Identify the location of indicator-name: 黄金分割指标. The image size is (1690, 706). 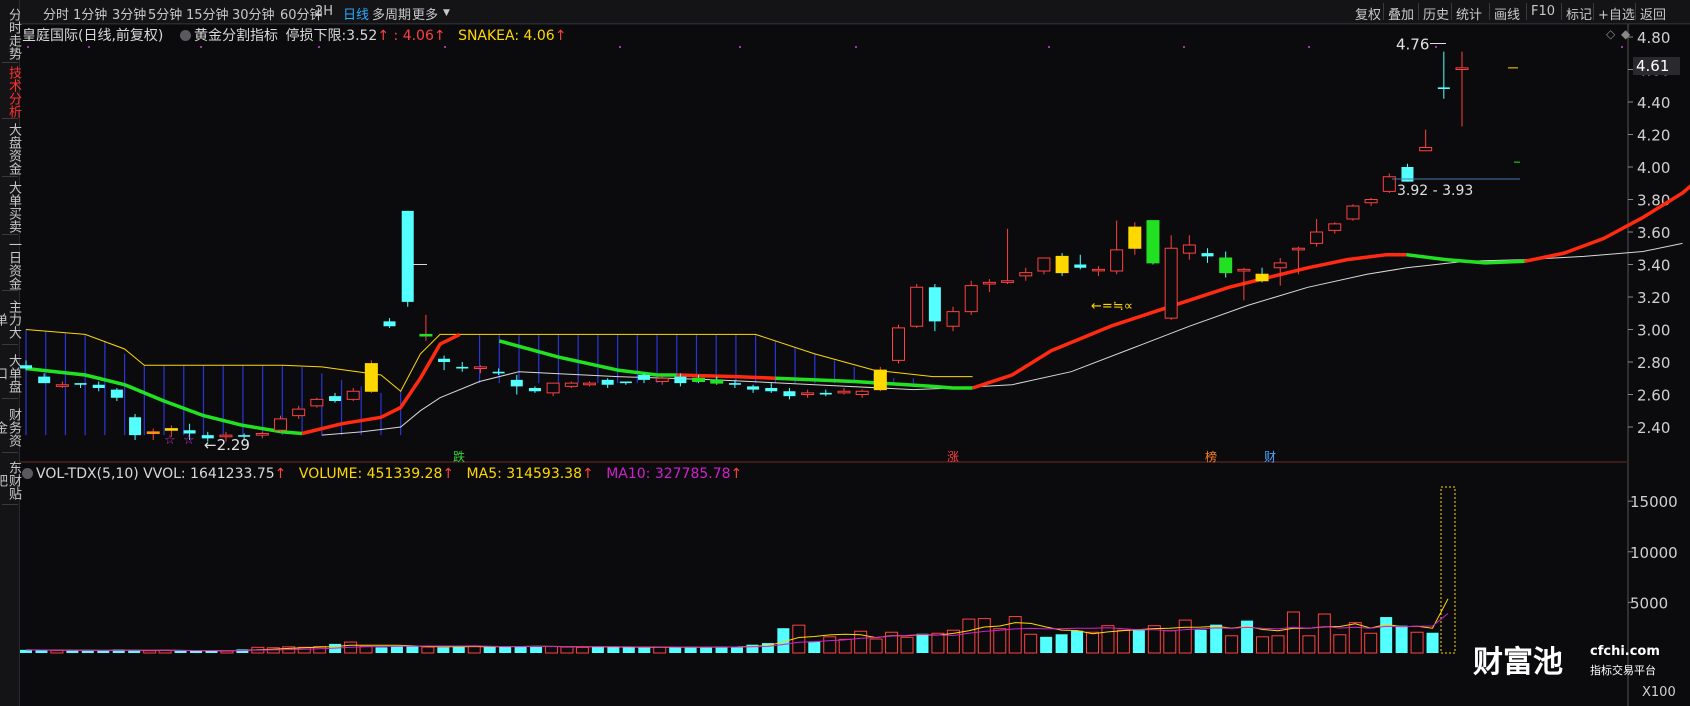
(236, 36).